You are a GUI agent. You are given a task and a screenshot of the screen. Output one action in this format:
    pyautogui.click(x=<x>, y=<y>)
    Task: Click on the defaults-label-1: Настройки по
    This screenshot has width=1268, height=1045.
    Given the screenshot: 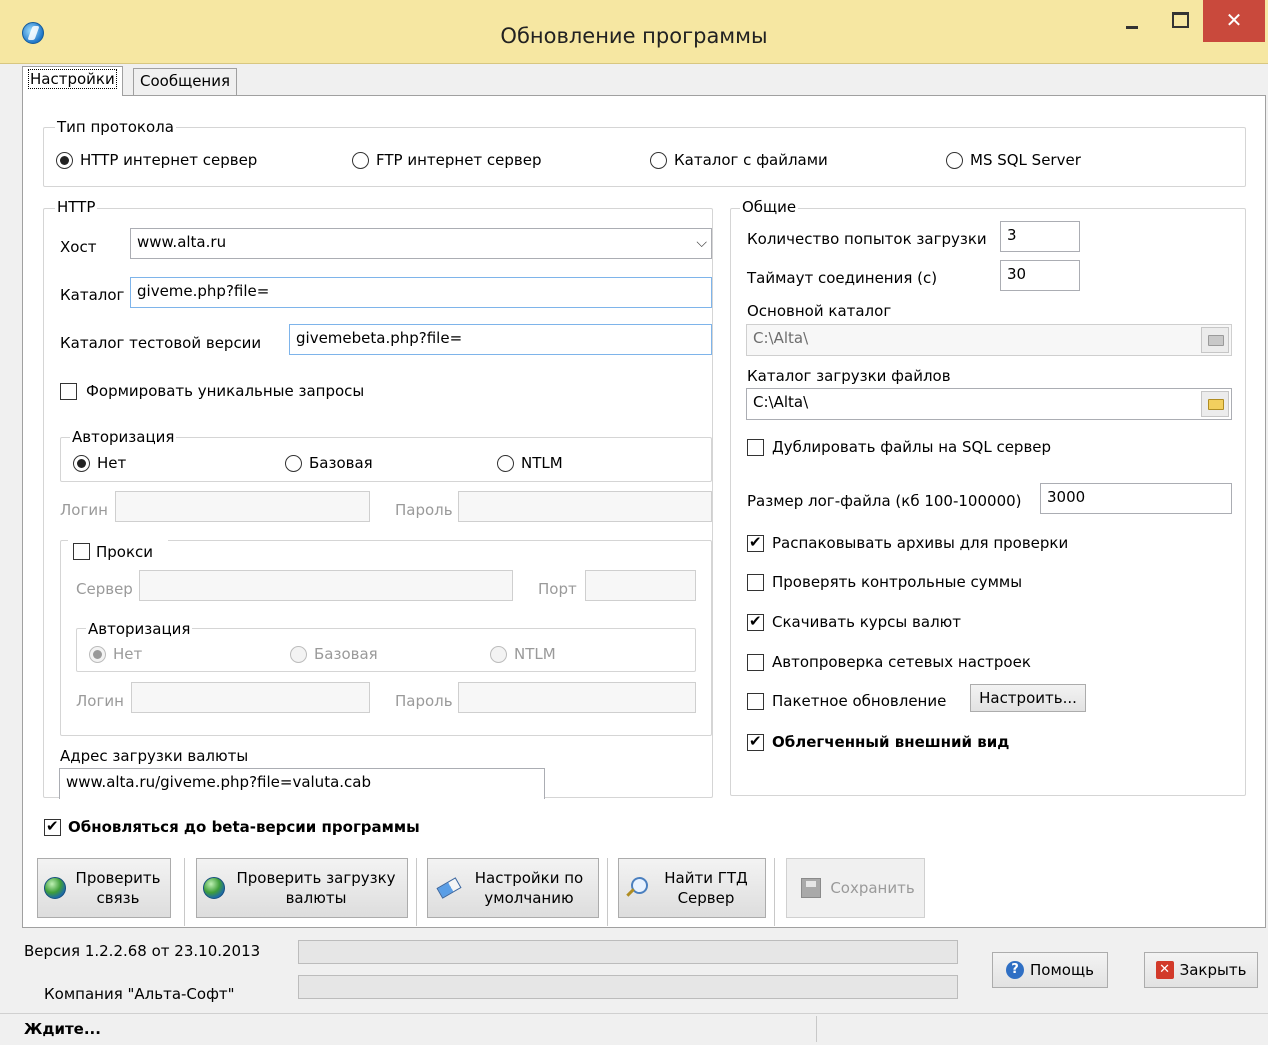 What is the action you would take?
    pyautogui.click(x=529, y=878)
    